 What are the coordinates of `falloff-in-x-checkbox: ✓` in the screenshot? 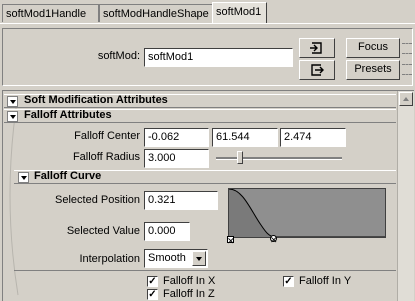 It's located at (152, 281).